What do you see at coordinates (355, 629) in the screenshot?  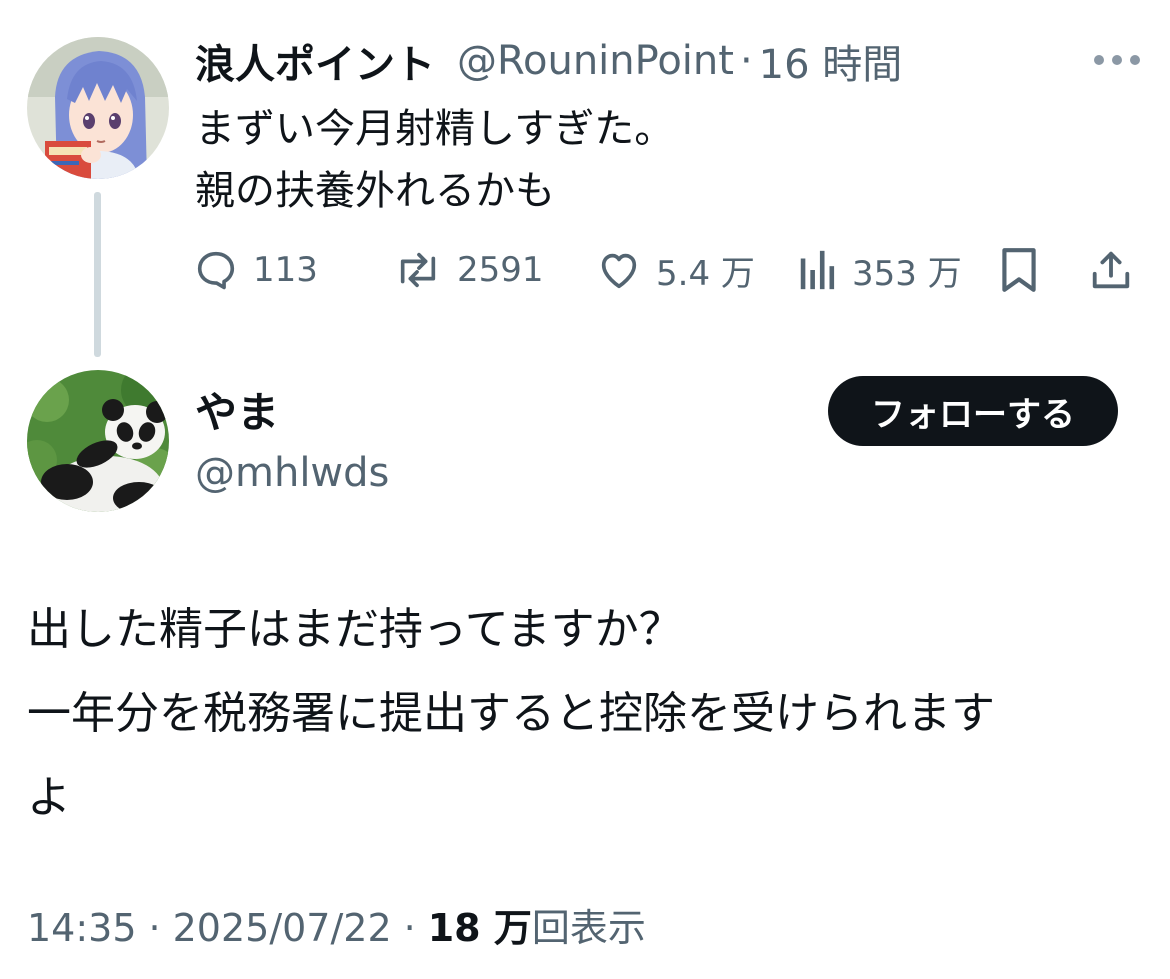 I see `reply-tweet-line: 出した精子はまだ持ってますか？` at bounding box center [355, 629].